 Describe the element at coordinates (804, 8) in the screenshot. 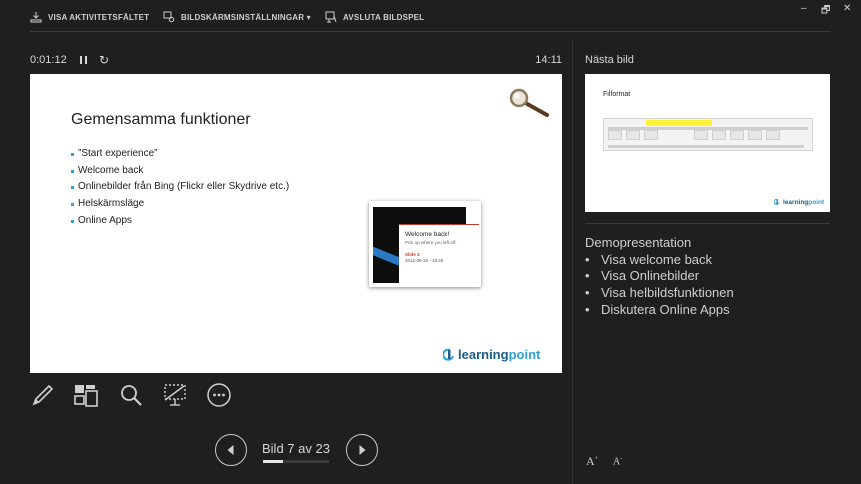

I see `minimize-button: –` at that location.